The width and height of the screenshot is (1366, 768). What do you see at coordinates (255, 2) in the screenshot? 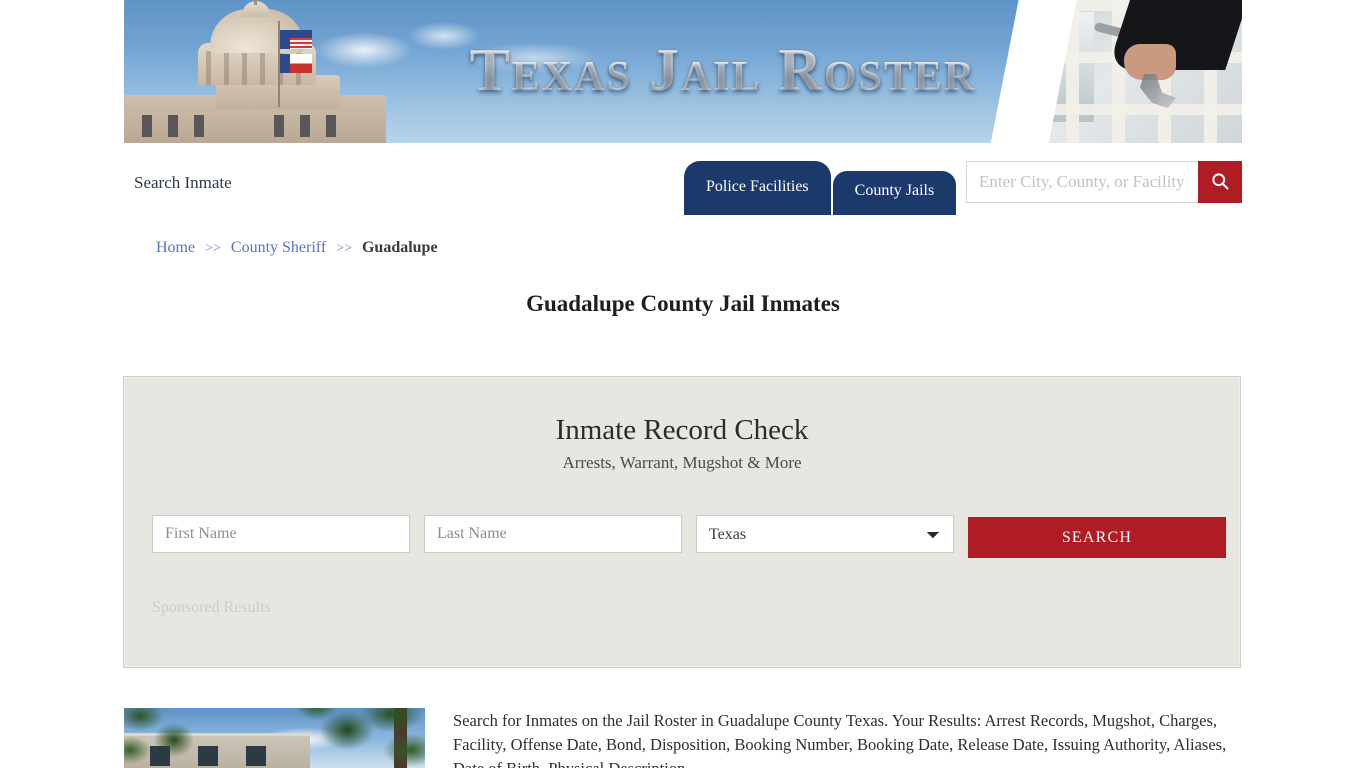
I see `capitol-spire` at bounding box center [255, 2].